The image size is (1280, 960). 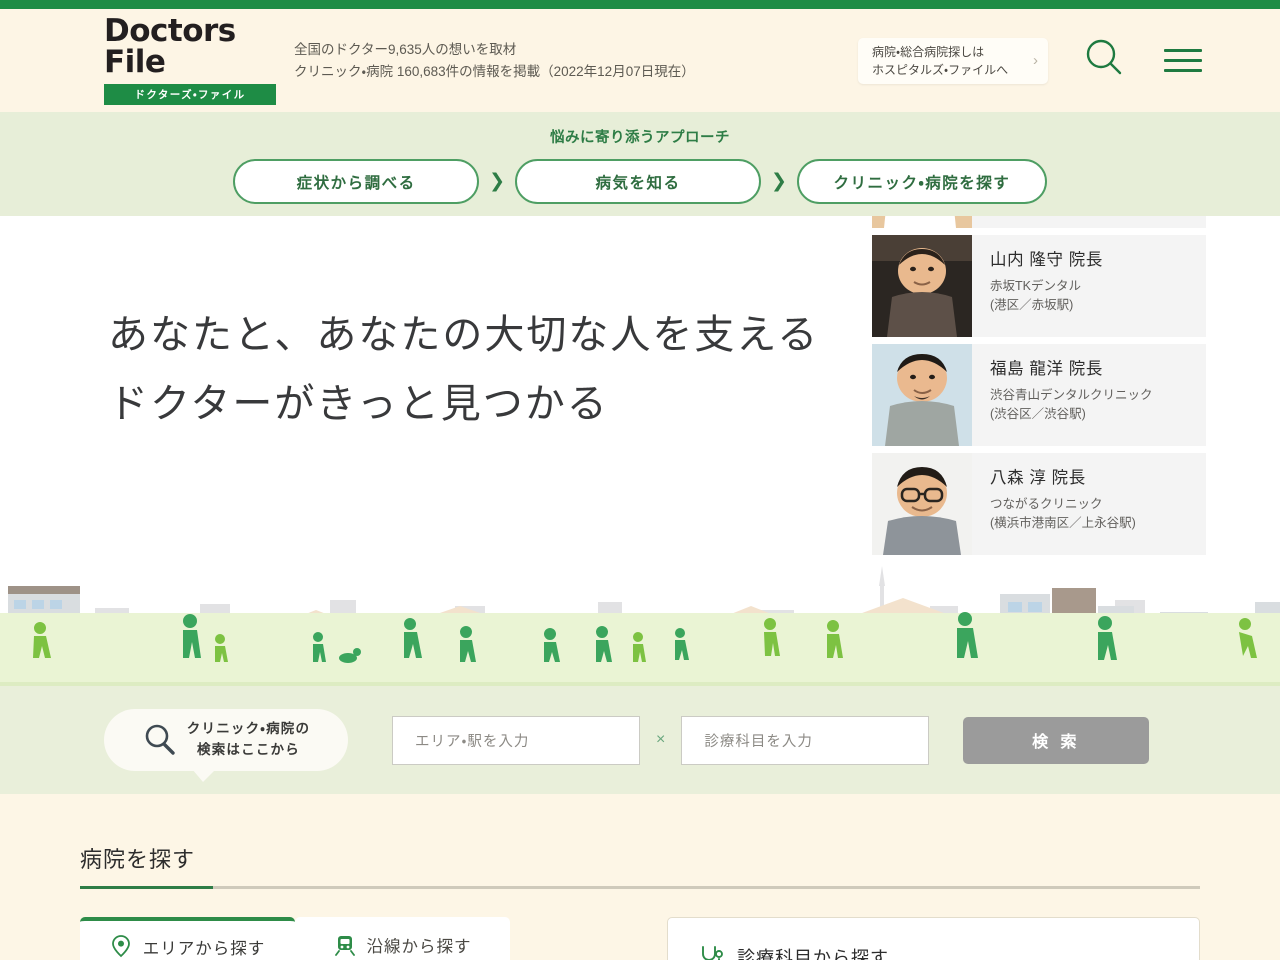 I want to click on search-mode-tabs: エリアから探す 沿線から探す, so click(x=347, y=938).